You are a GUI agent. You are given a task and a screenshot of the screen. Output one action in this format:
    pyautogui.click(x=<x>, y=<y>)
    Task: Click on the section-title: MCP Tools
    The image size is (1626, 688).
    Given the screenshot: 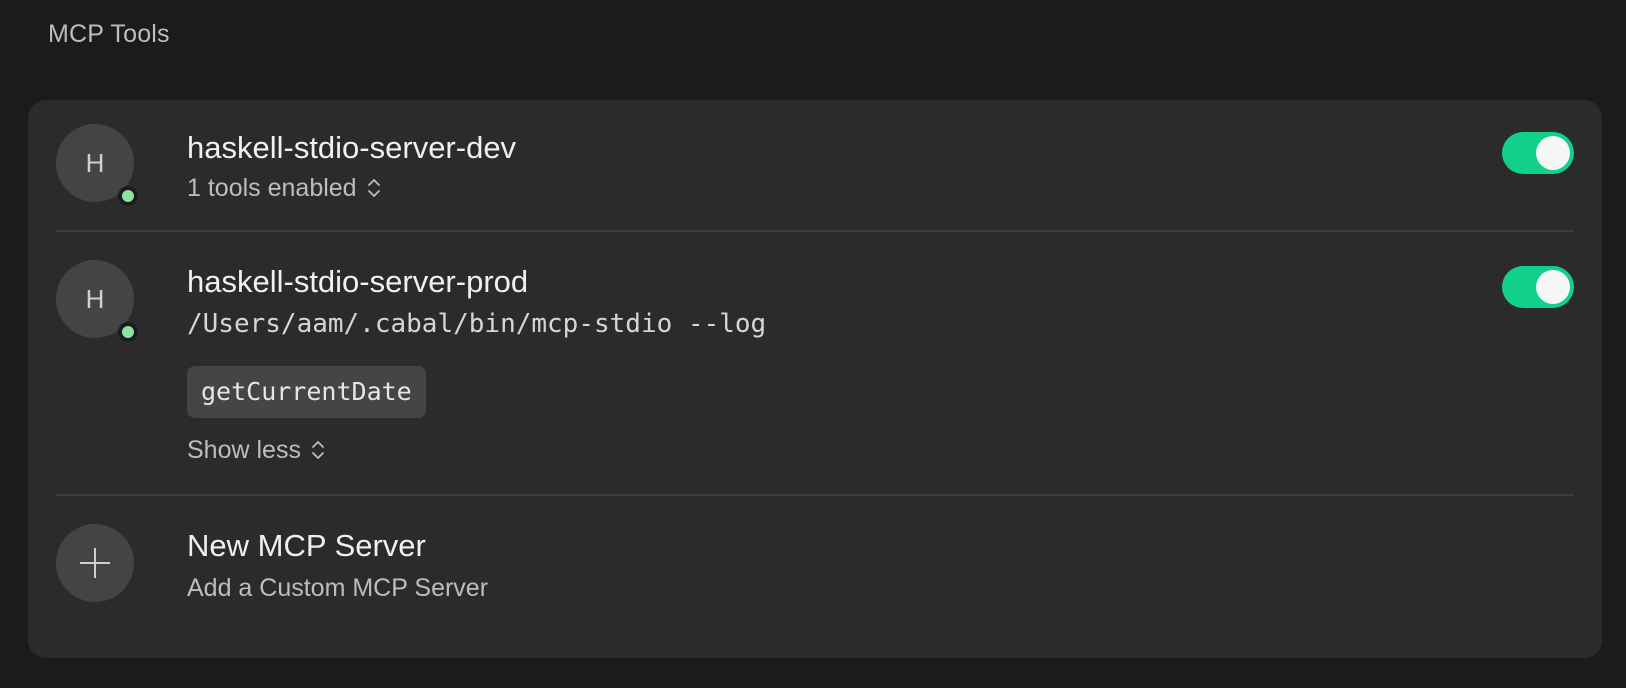 What is the action you would take?
    pyautogui.click(x=109, y=34)
    